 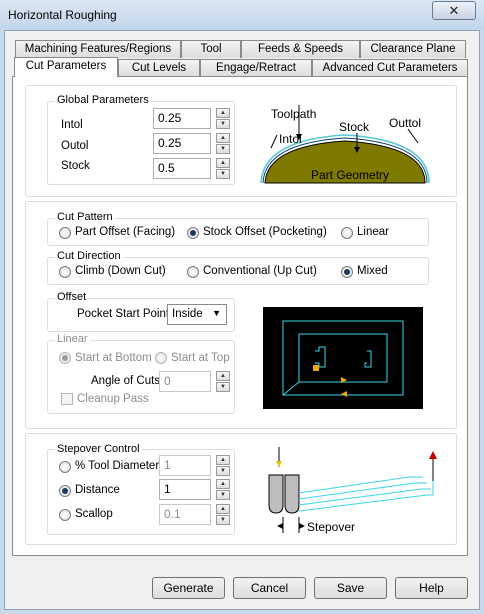 I want to click on stepover-control-title: Stepover Control, so click(x=98, y=449).